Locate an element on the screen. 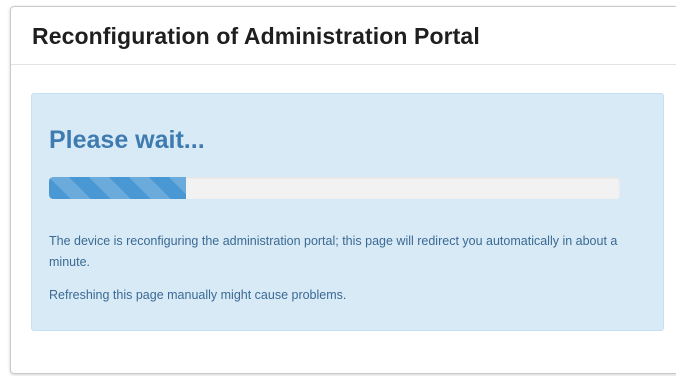 The height and width of the screenshot is (376, 676). panel-title: Reconfiguration of Administration Portal is located at coordinates (256, 36).